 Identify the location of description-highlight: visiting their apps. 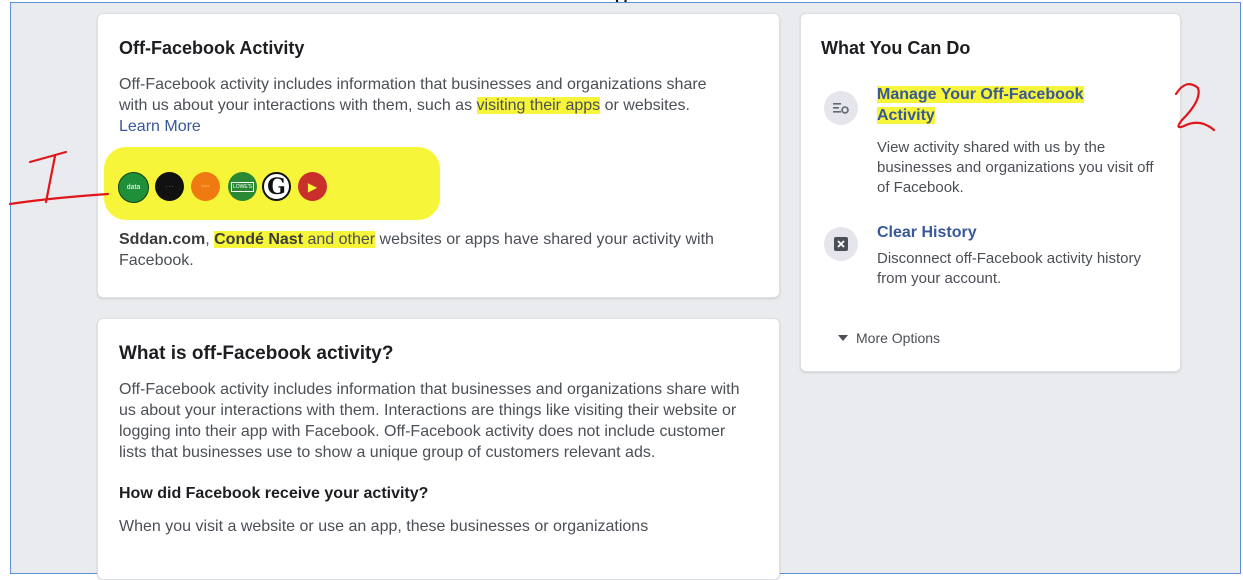
(538, 105).